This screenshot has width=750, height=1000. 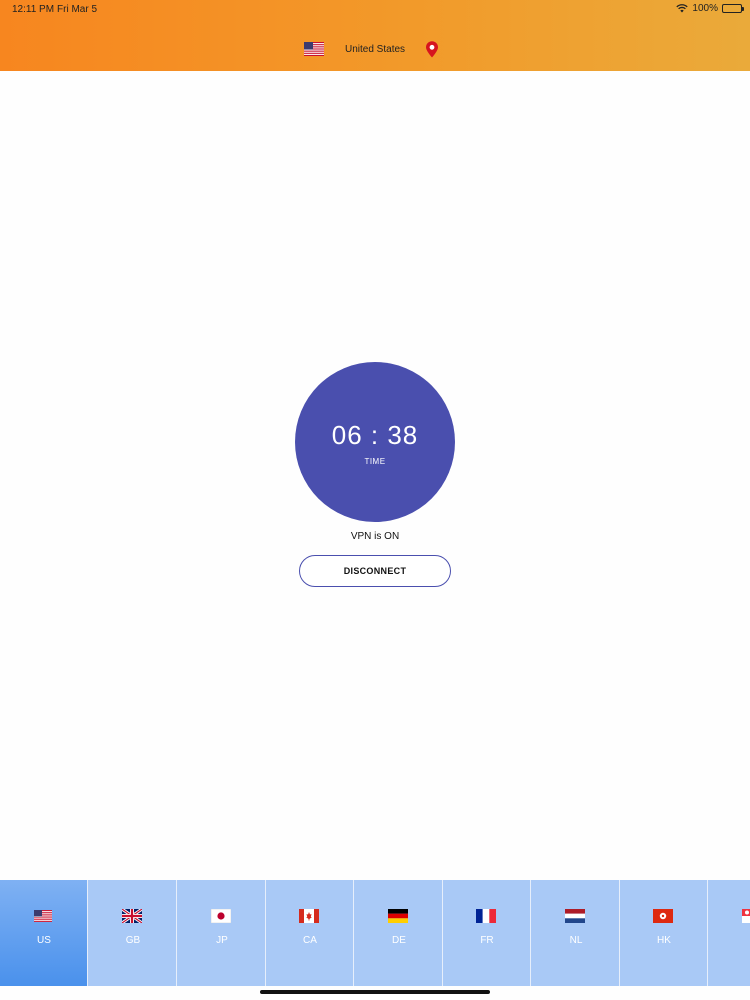 What do you see at coordinates (664, 933) in the screenshot?
I see `country-tab-hk: HK` at bounding box center [664, 933].